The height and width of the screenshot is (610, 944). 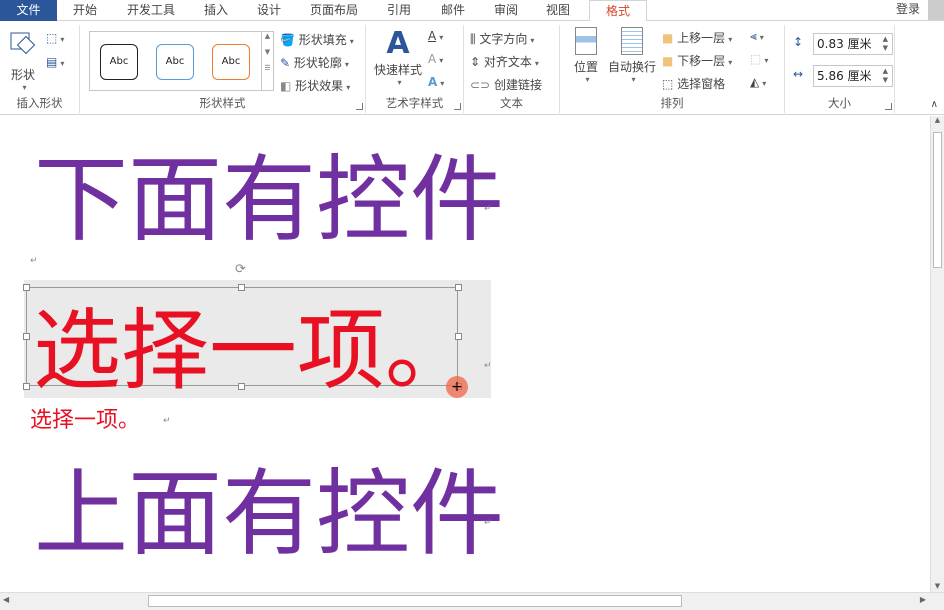 What do you see at coordinates (151, 10) in the screenshot?
I see `tab-developer: 开发工具` at bounding box center [151, 10].